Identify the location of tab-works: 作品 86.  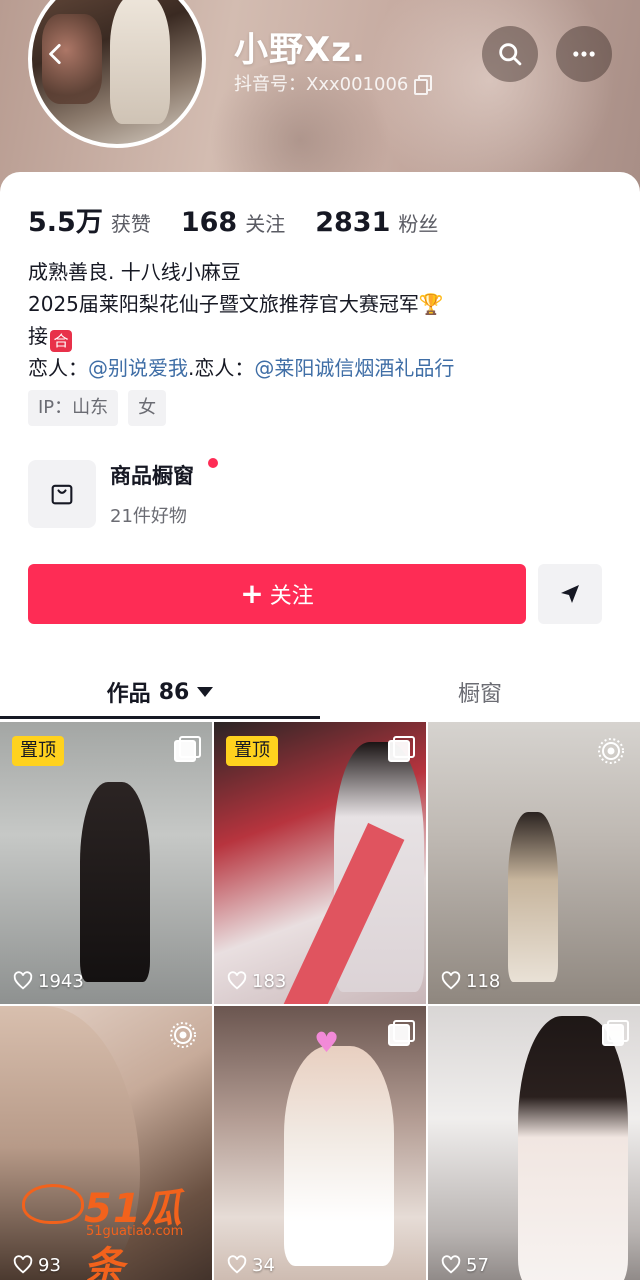
(160, 692).